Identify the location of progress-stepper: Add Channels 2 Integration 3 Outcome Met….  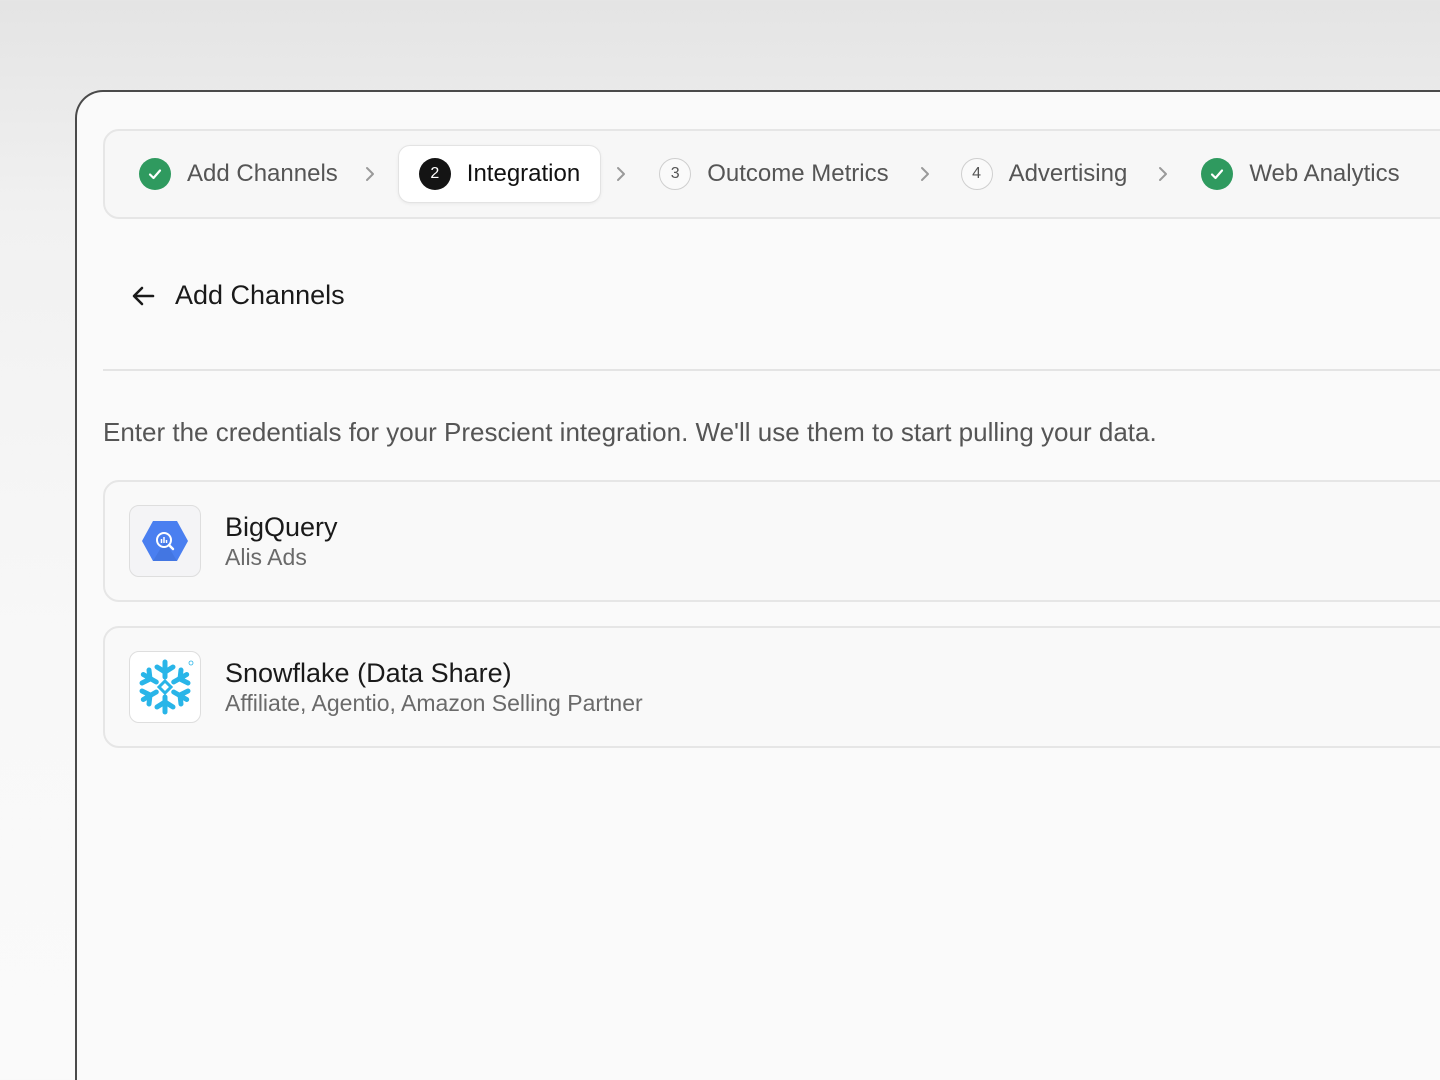
(771, 174).